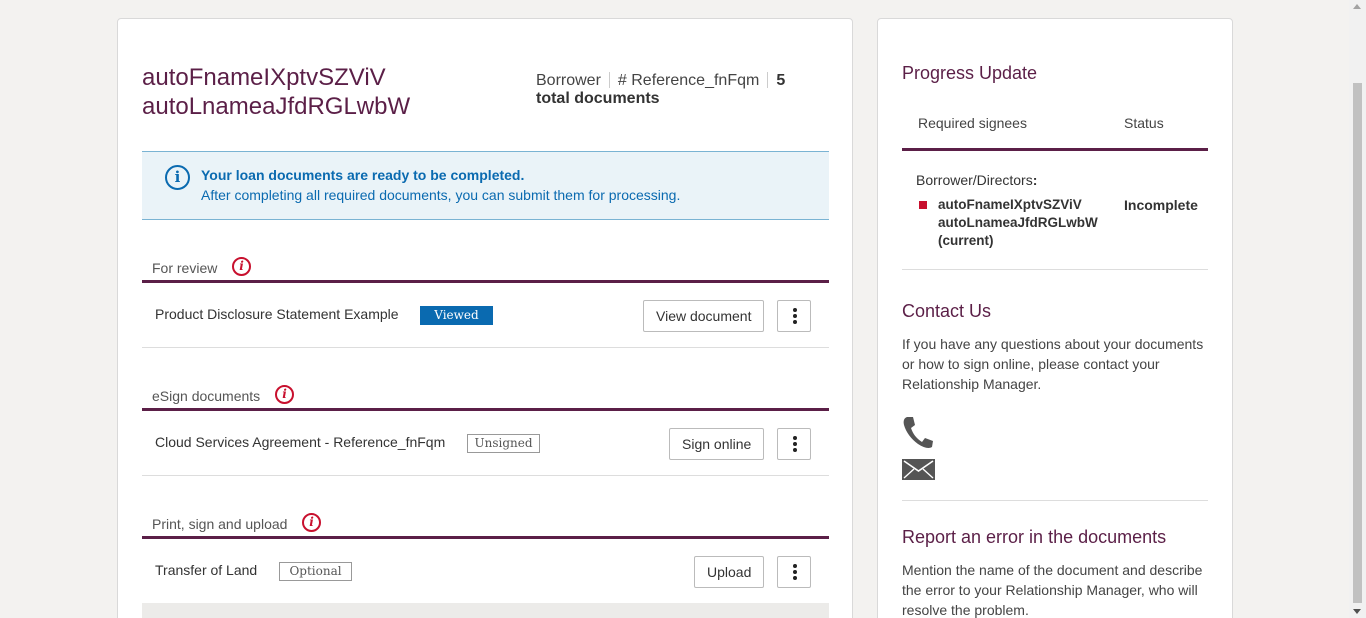 This screenshot has height=618, width=1366. I want to click on status-badge: Unsigned, so click(503, 443).